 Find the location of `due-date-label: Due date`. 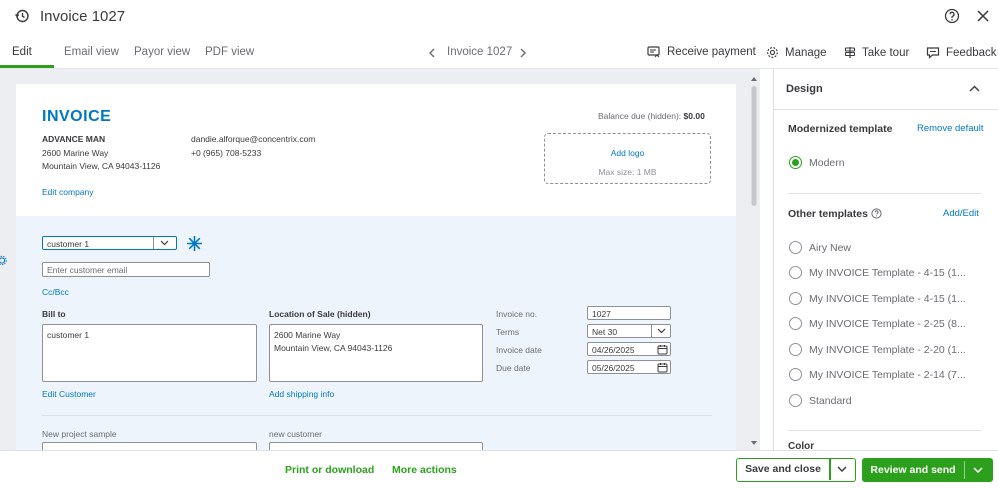

due-date-label: Due date is located at coordinates (513, 368).